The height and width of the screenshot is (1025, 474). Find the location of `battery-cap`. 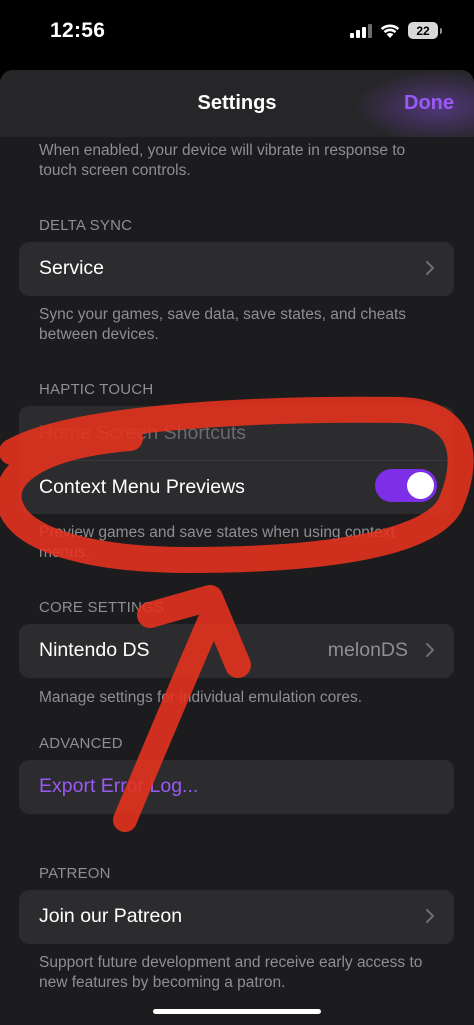

battery-cap is located at coordinates (441, 31).